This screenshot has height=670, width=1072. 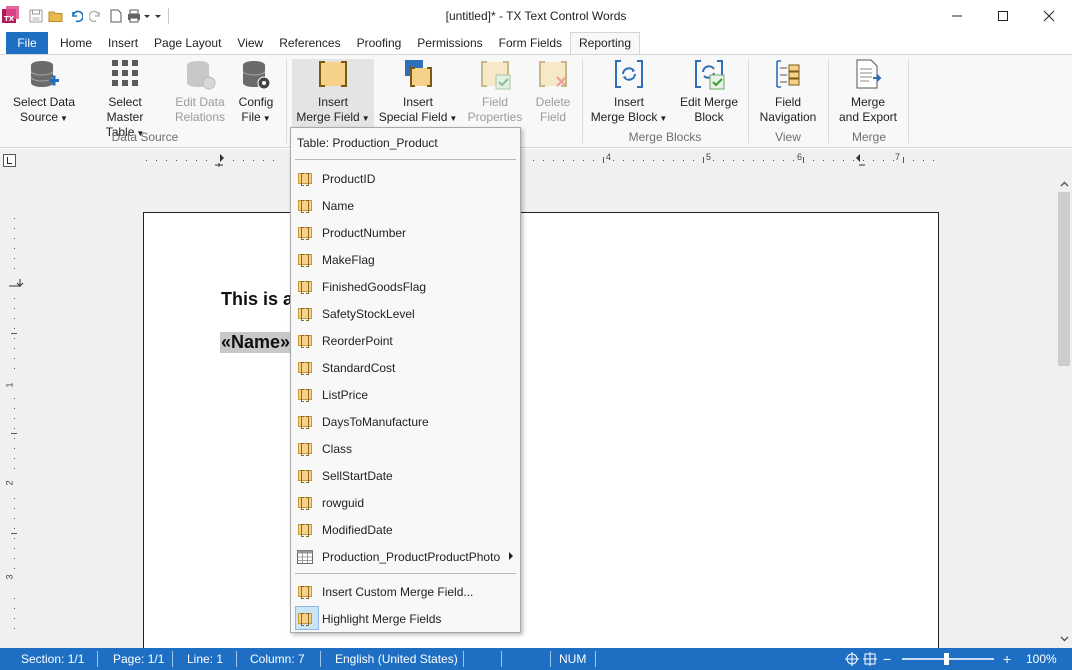 I want to click on select-master-table-button: Select Master Table ▼, so click(x=125, y=99).